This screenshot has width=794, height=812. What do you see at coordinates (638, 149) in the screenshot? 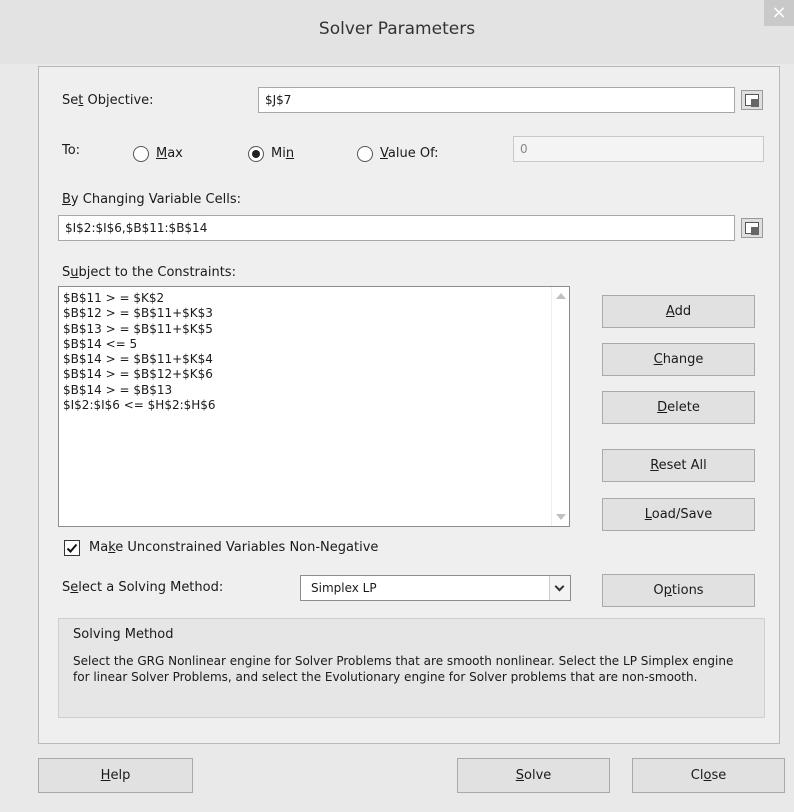
I see `value-of-input: 0` at bounding box center [638, 149].